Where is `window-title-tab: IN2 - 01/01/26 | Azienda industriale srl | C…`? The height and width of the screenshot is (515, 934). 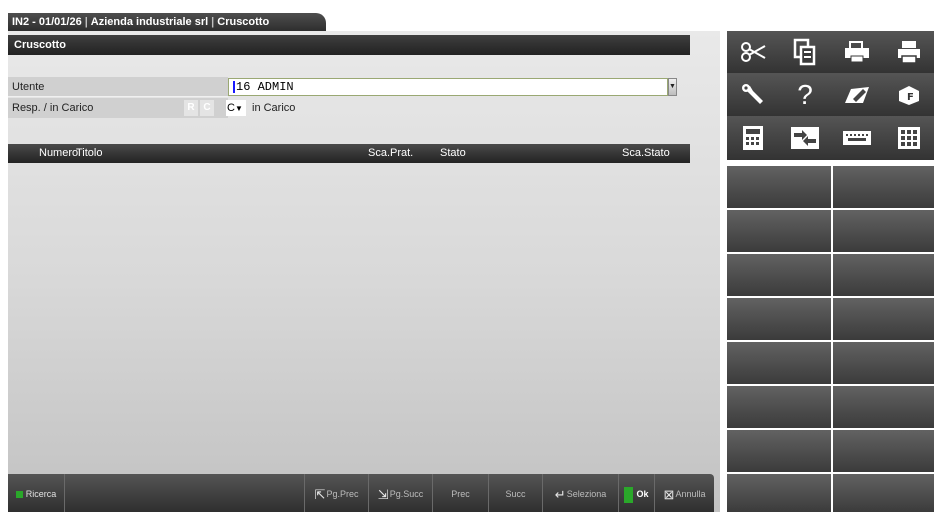
window-title-tab: IN2 - 01/01/26 | Azienda industriale srl | C… is located at coordinates (167, 22).